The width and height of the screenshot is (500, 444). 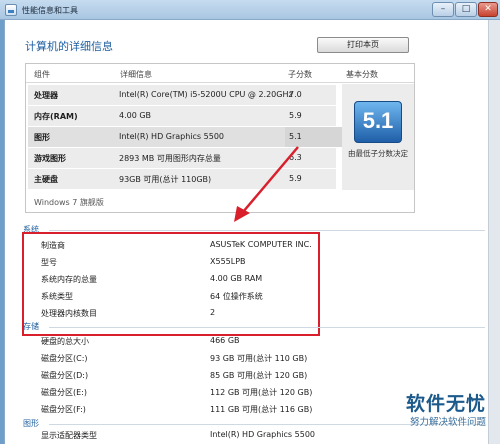 What do you see at coordinates (494, 232) in the screenshot?
I see `vertical-scrollbar` at bounding box center [494, 232].